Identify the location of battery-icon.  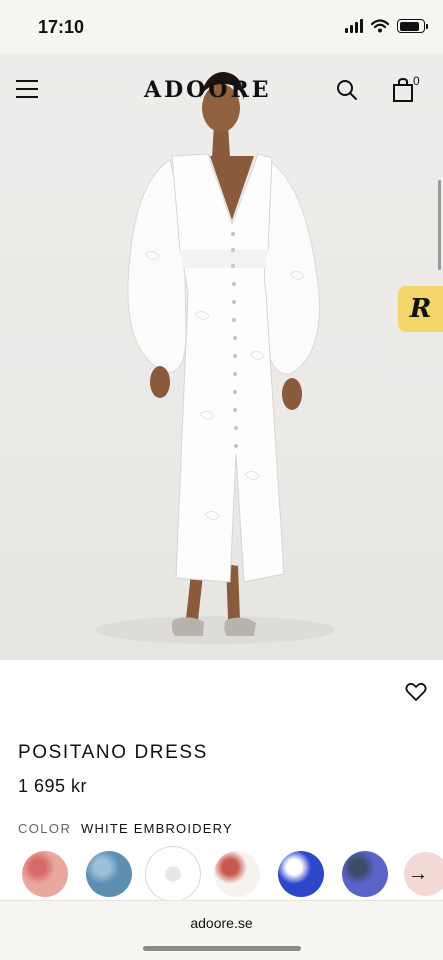
(412, 26).